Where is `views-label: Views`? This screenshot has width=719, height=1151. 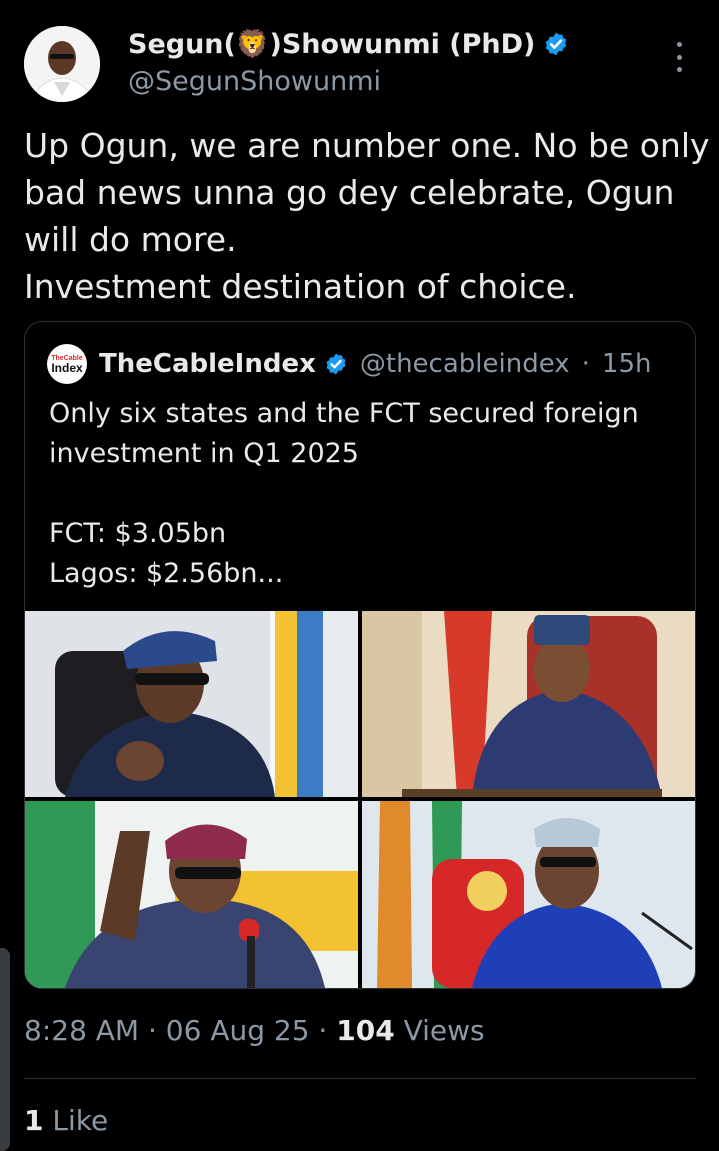 views-label: Views is located at coordinates (439, 1030).